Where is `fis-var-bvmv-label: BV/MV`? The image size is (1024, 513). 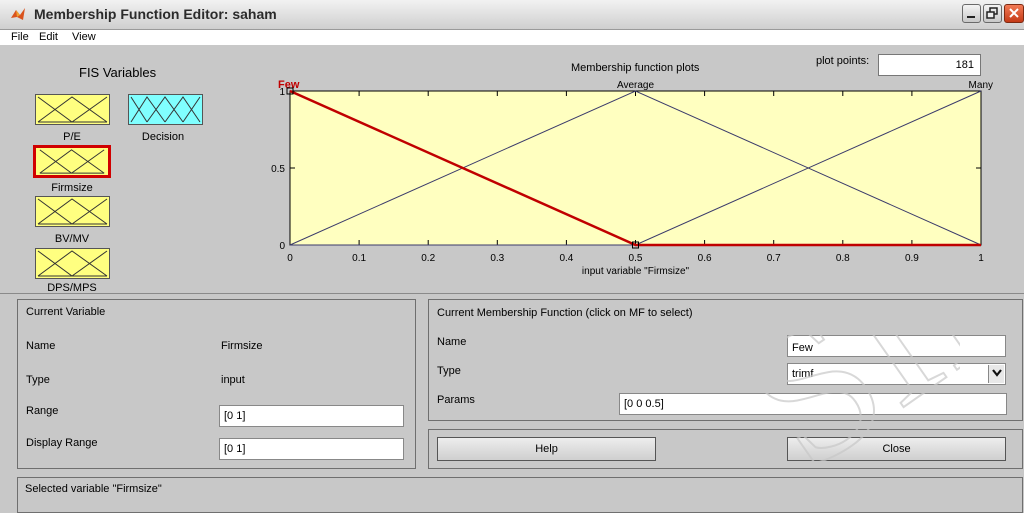
fis-var-bvmv-label: BV/MV is located at coordinates (72, 239).